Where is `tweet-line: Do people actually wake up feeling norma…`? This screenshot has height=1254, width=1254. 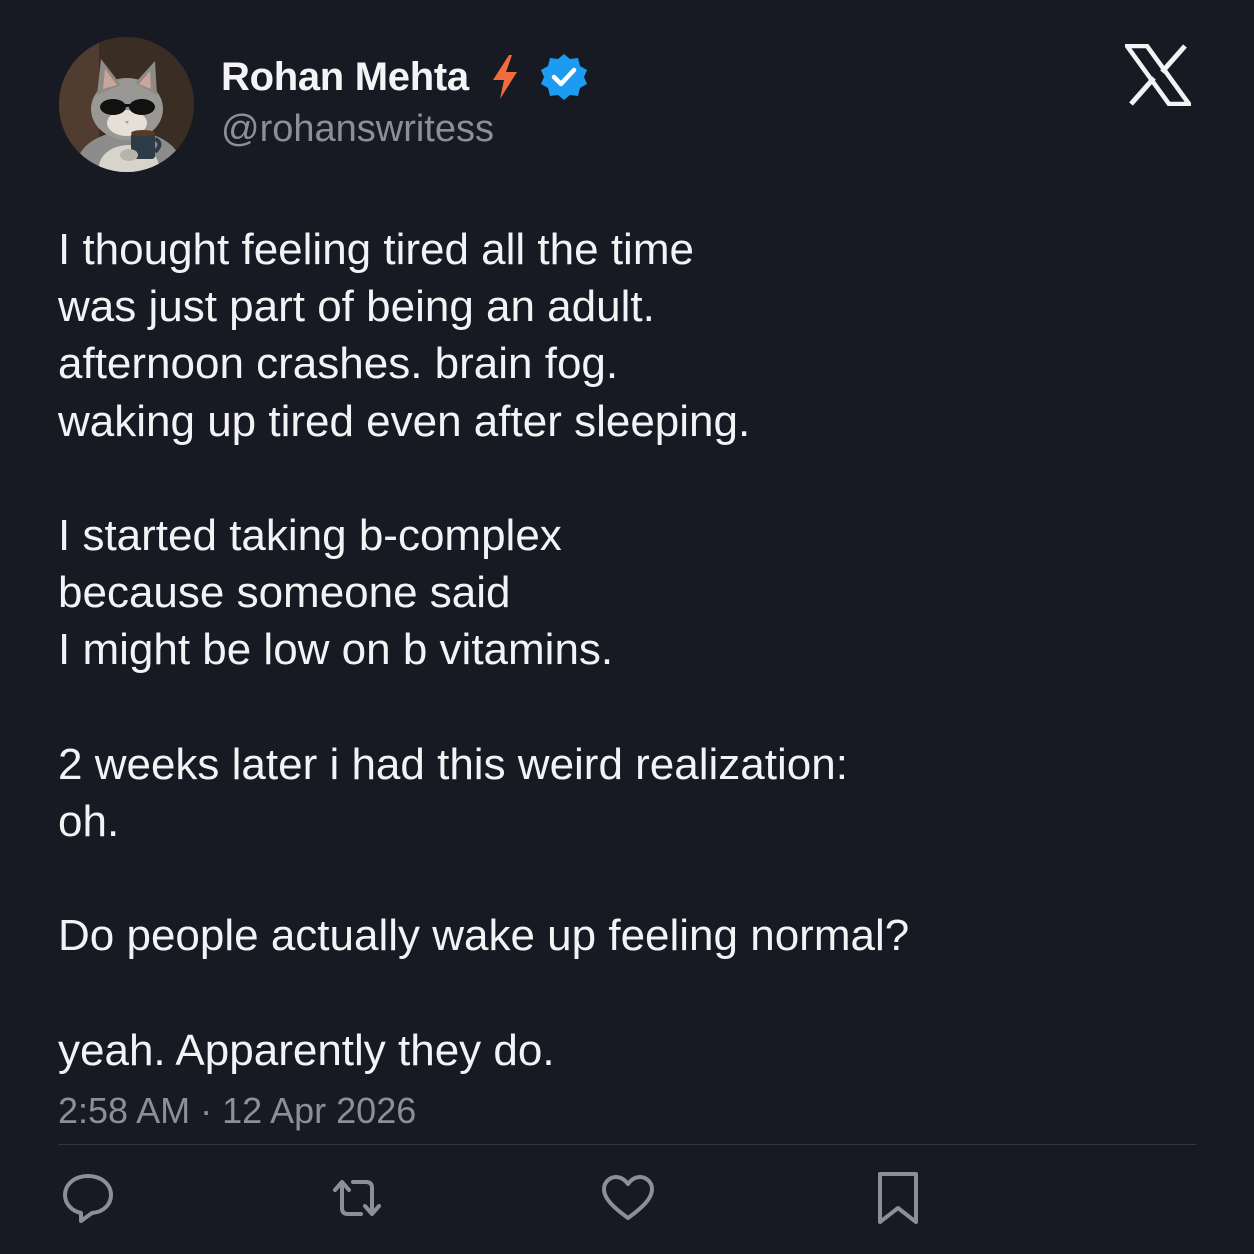 tweet-line: Do people actually wake up feeling norma… is located at coordinates (484, 936).